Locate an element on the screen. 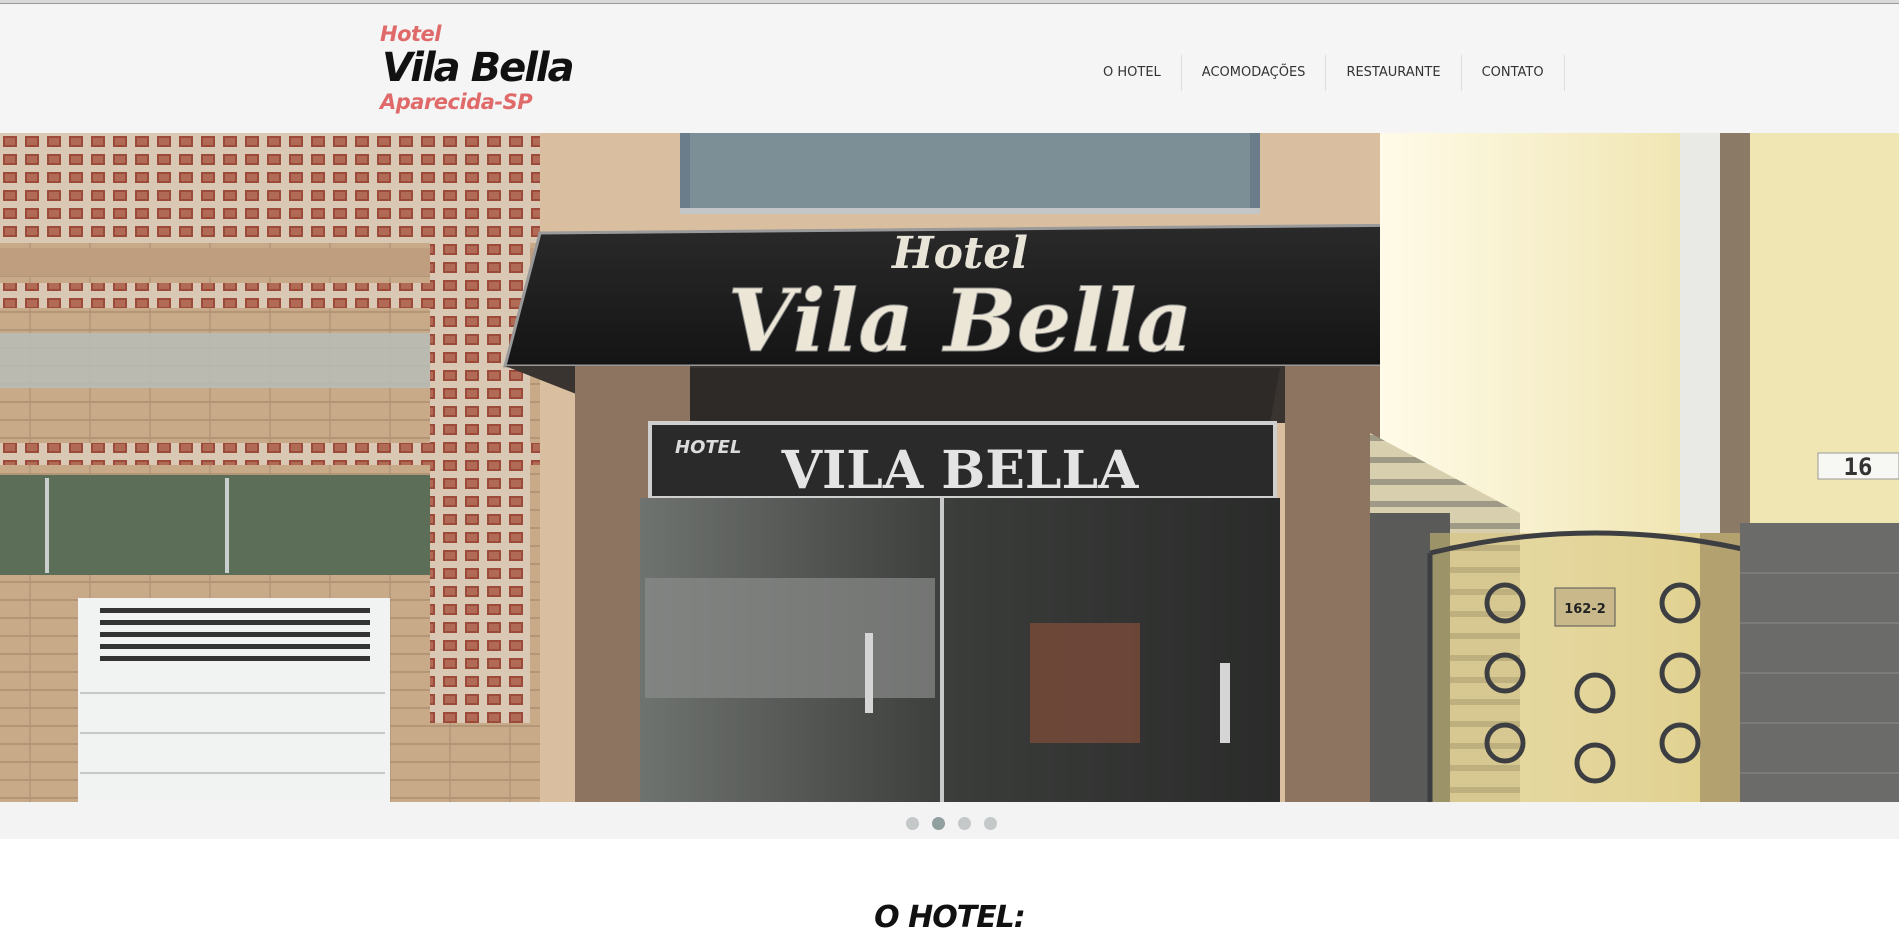 The width and height of the screenshot is (1899, 935). site-logo: Hotel Vila Bella Aparecida-SP is located at coordinates (477, 68).